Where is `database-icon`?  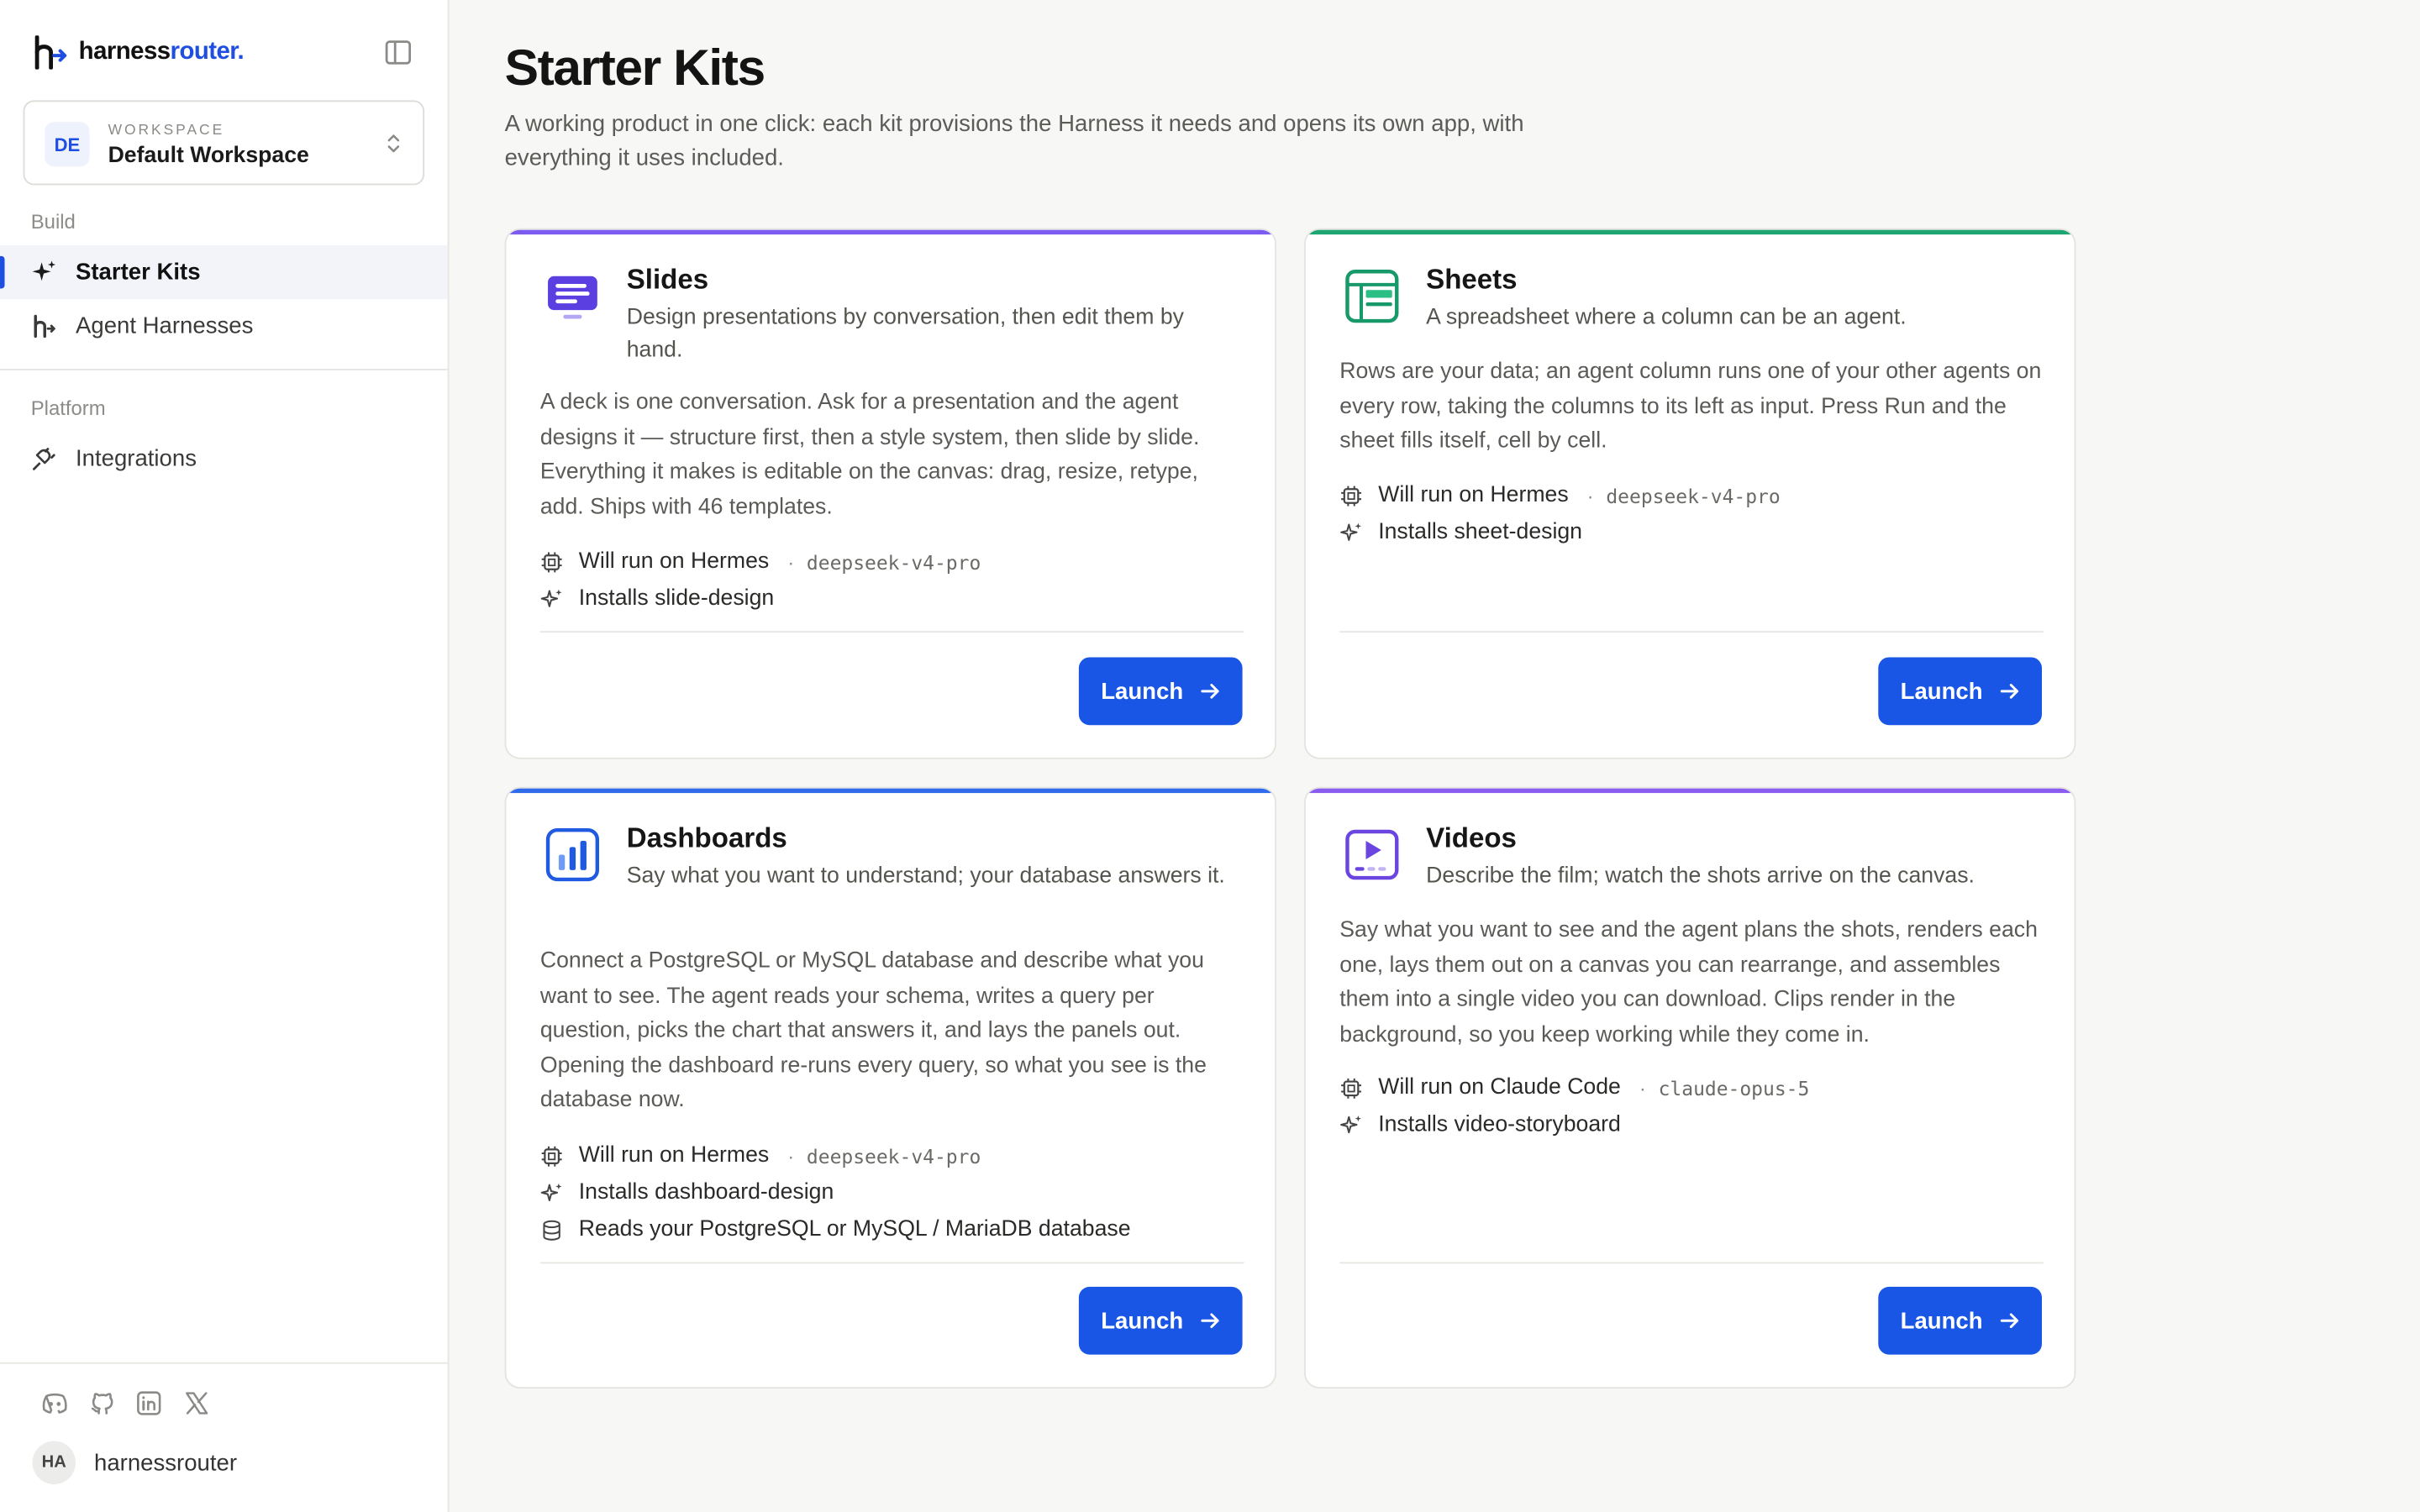 database-icon is located at coordinates (552, 1229).